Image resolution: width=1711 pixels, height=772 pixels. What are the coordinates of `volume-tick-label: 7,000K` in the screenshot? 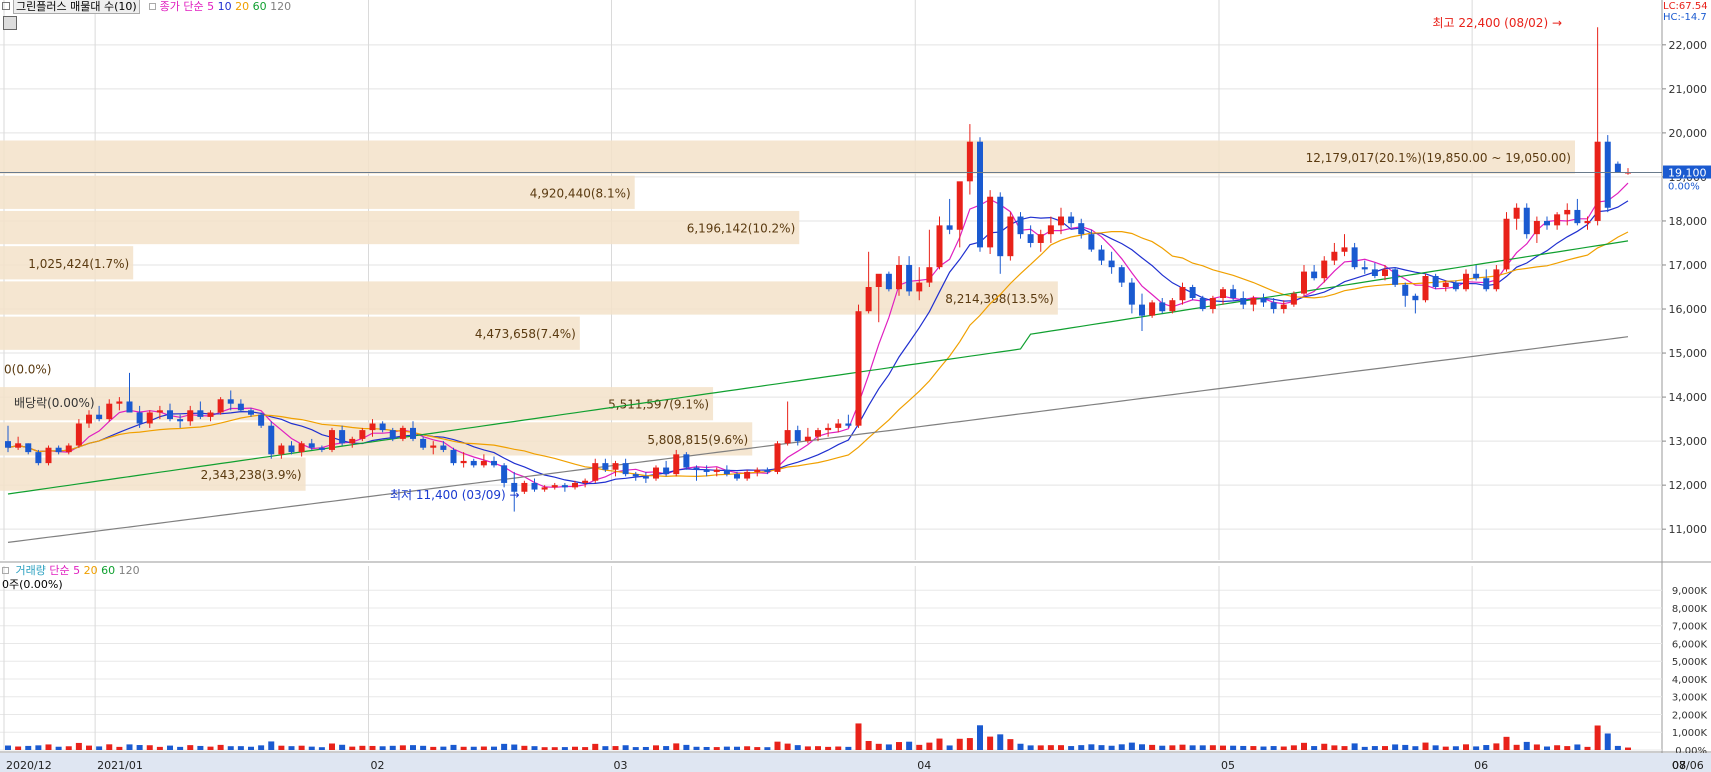 It's located at (1690, 627).